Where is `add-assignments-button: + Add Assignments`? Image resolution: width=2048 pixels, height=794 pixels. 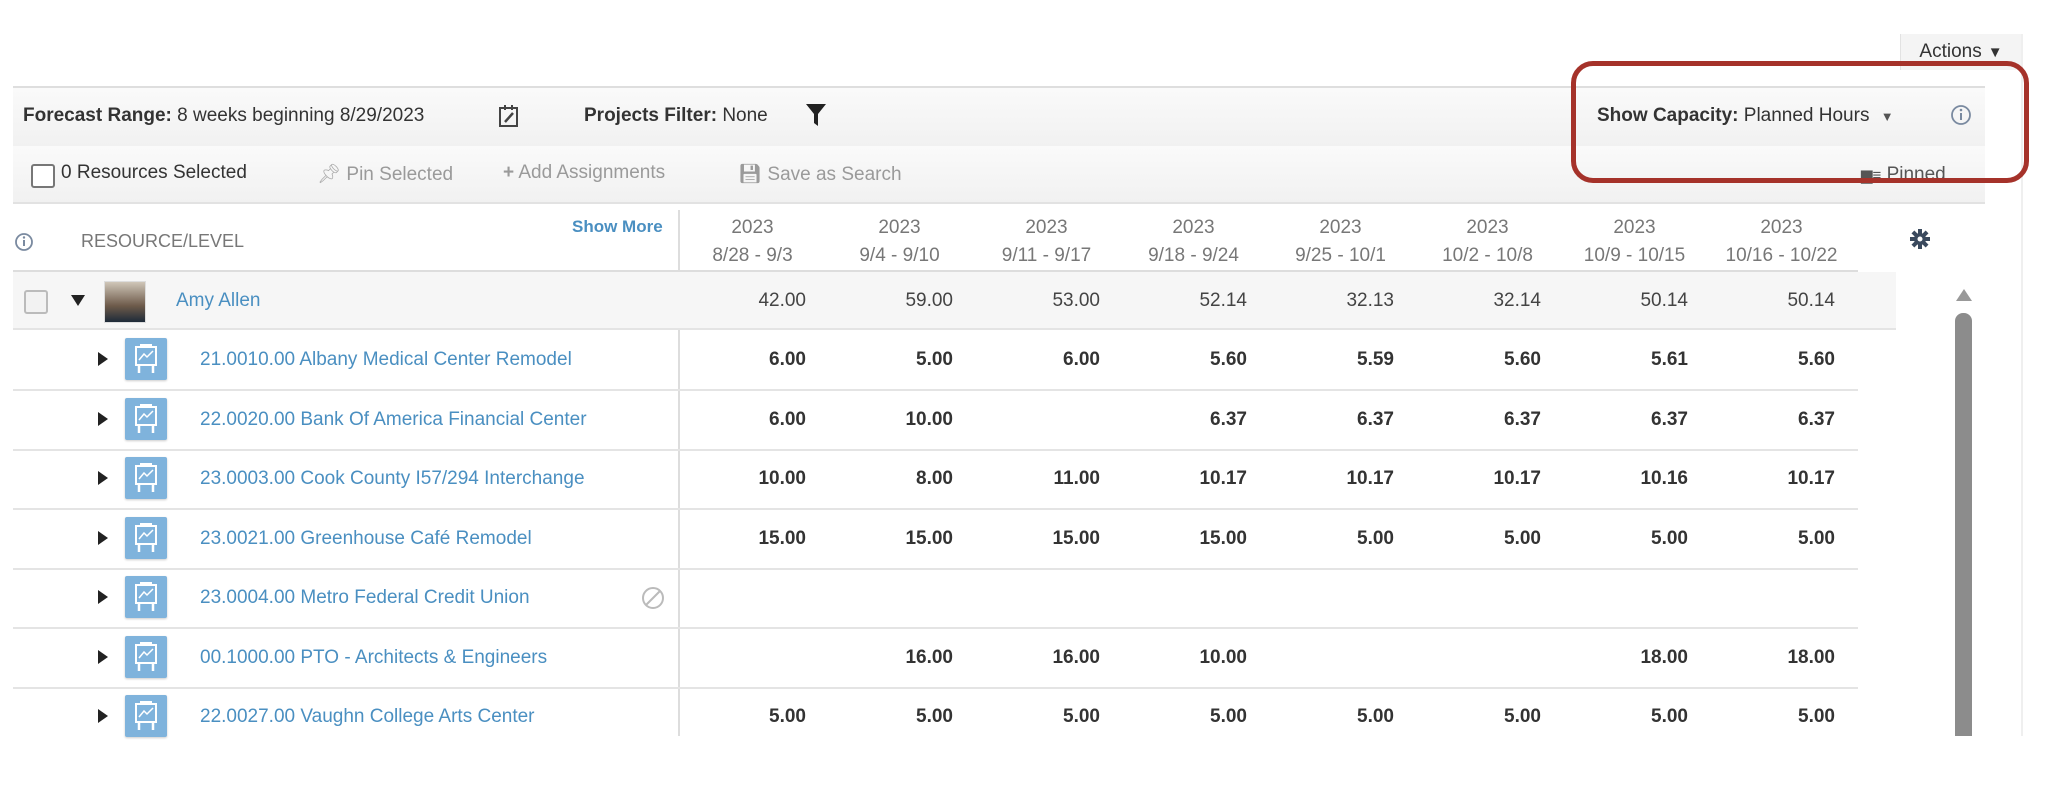
add-assignments-button: + Add Assignments is located at coordinates (584, 173).